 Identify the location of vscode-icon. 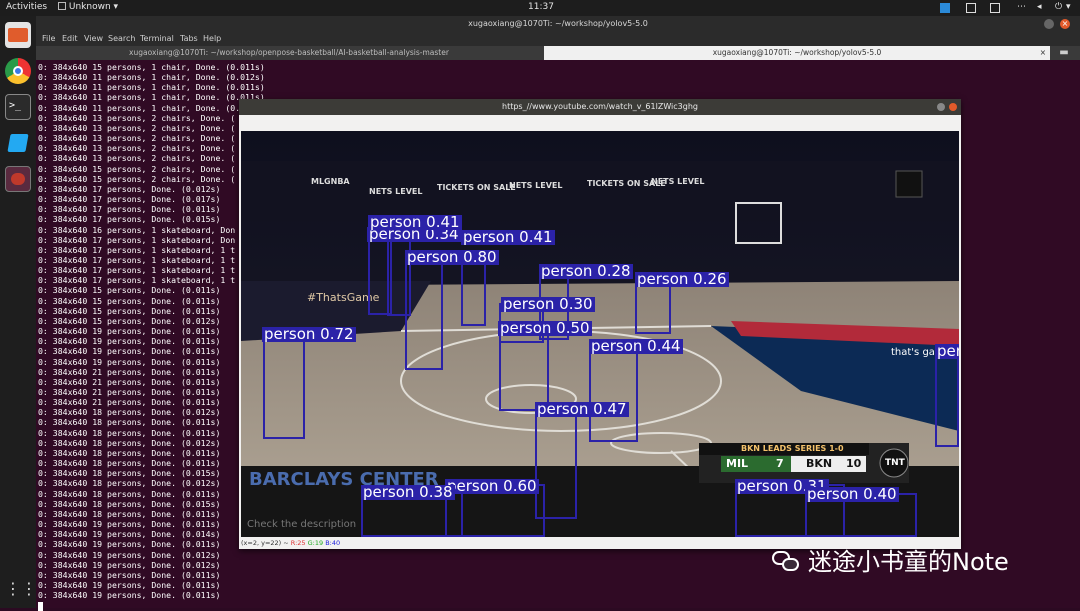
(18, 143).